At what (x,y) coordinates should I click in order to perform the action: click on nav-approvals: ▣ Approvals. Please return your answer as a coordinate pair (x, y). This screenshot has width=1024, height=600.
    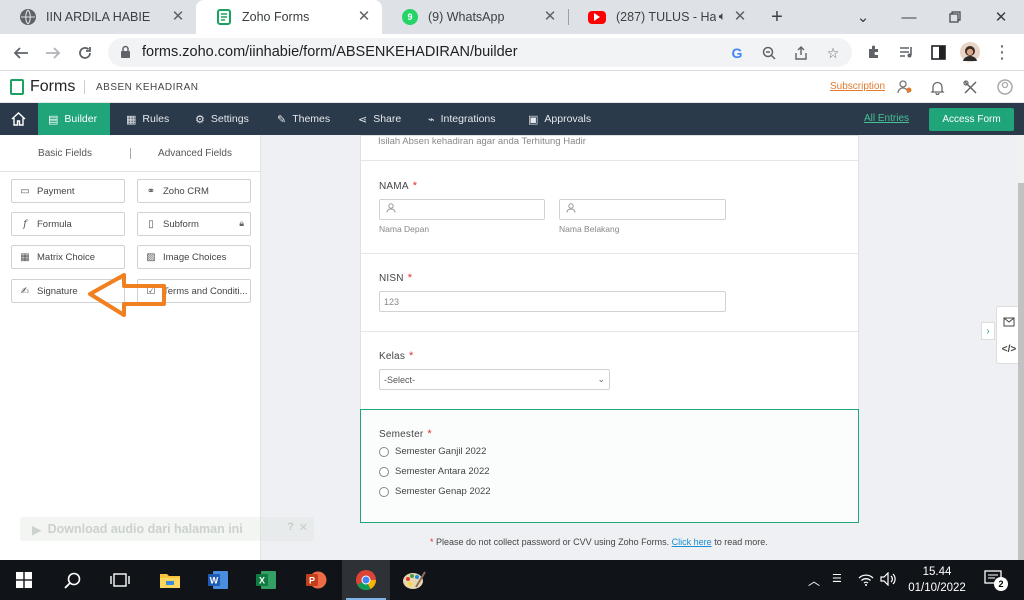
    Looking at the image, I should click on (559, 119).